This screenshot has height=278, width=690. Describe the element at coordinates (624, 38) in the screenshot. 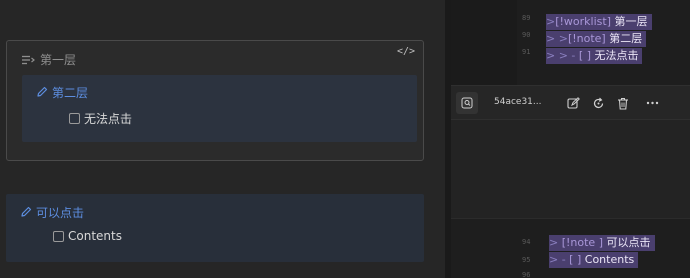

I see `line-text: 第二层` at that location.